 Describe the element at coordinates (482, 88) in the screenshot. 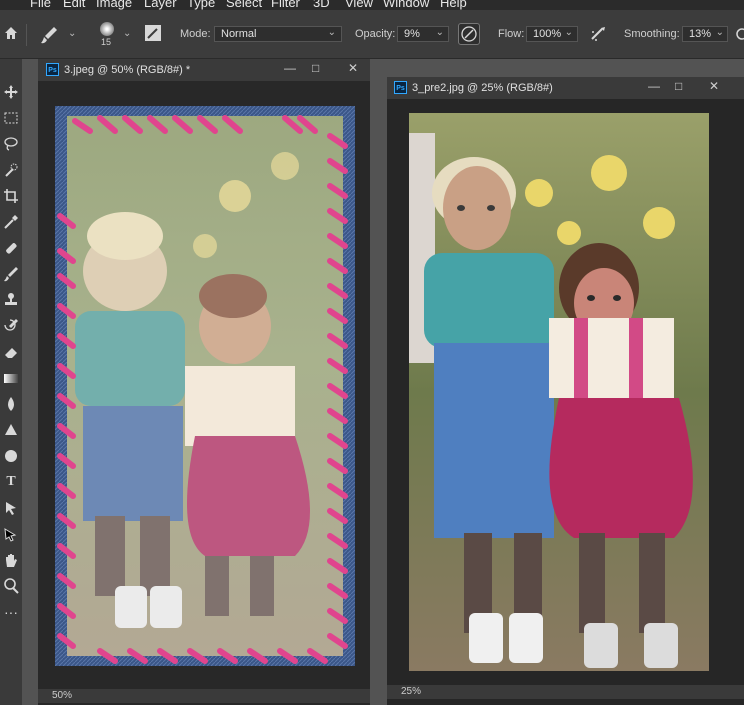

I see `document-title-2: 3_pre2.jpg @ 25% (RGB/8#)` at that location.